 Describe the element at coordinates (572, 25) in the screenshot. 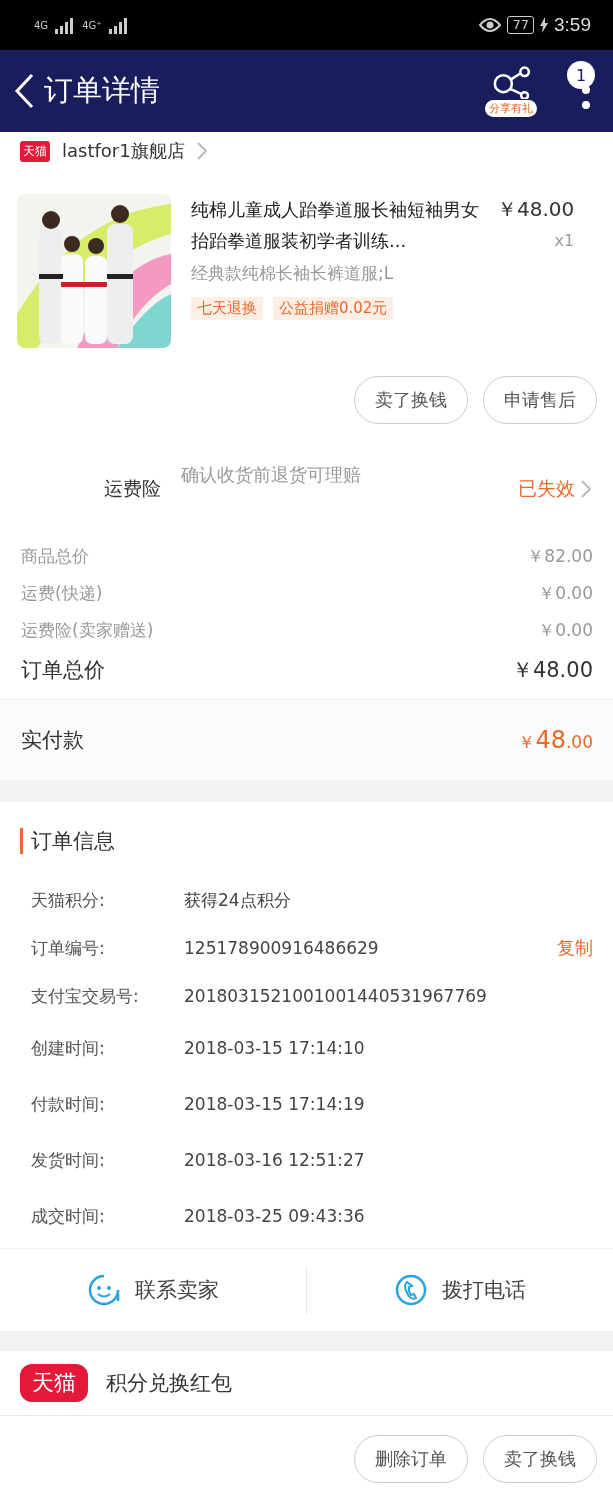

I see `clock: 3:59` at that location.